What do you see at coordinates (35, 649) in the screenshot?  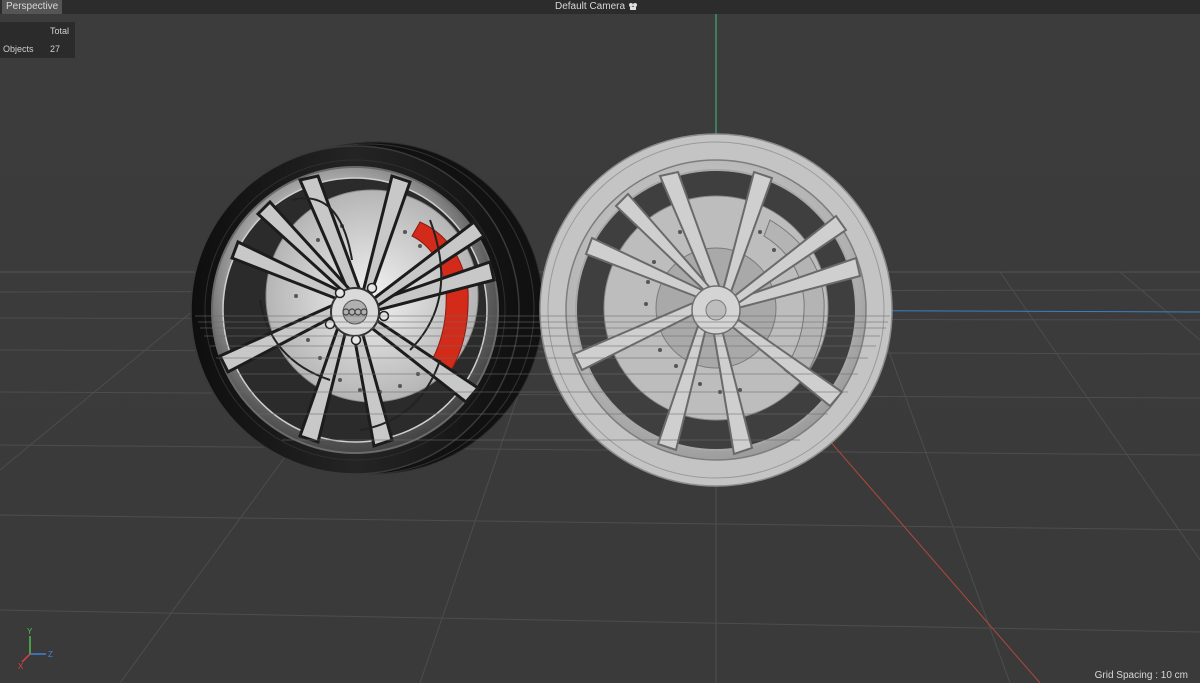 I see `axis-gizmo: Y Z X` at bounding box center [35, 649].